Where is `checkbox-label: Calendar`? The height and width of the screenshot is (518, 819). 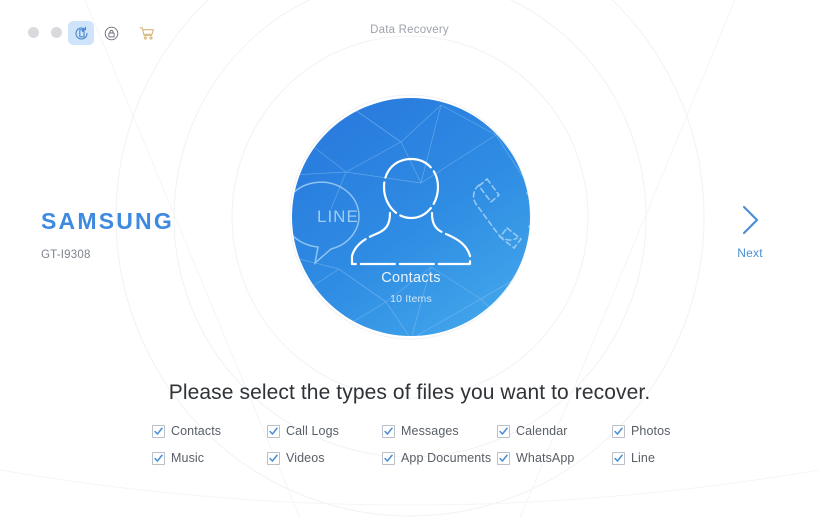
checkbox-label: Calendar is located at coordinates (542, 431).